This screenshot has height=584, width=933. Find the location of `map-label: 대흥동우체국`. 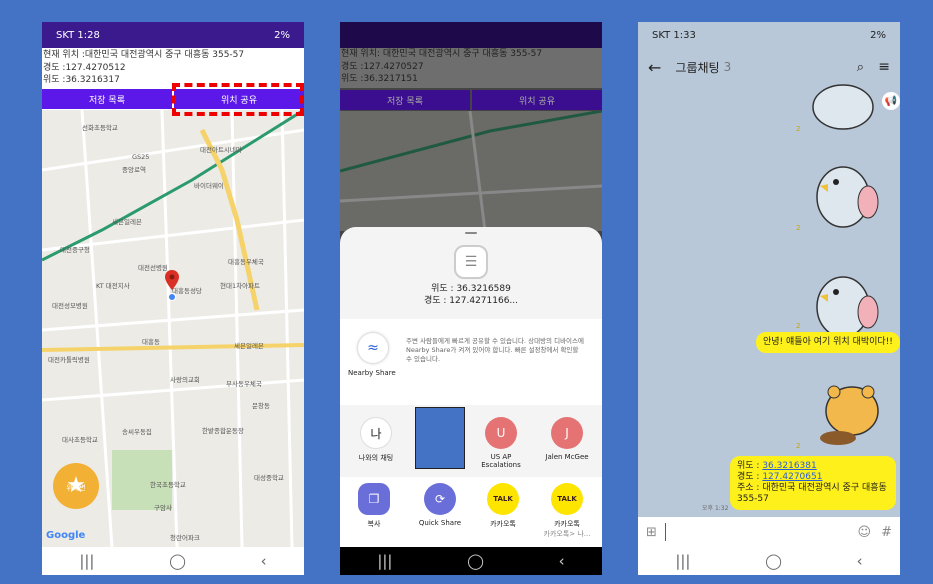

map-label: 대흥동우체국 is located at coordinates (246, 262).